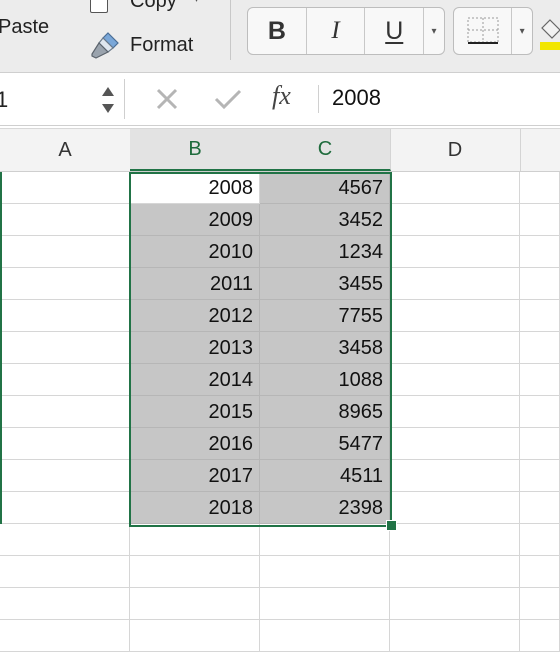 Image resolution: width=560 pixels, height=652 pixels. What do you see at coordinates (195, 316) in the screenshot?
I see `cell-b-row: 2012` at bounding box center [195, 316].